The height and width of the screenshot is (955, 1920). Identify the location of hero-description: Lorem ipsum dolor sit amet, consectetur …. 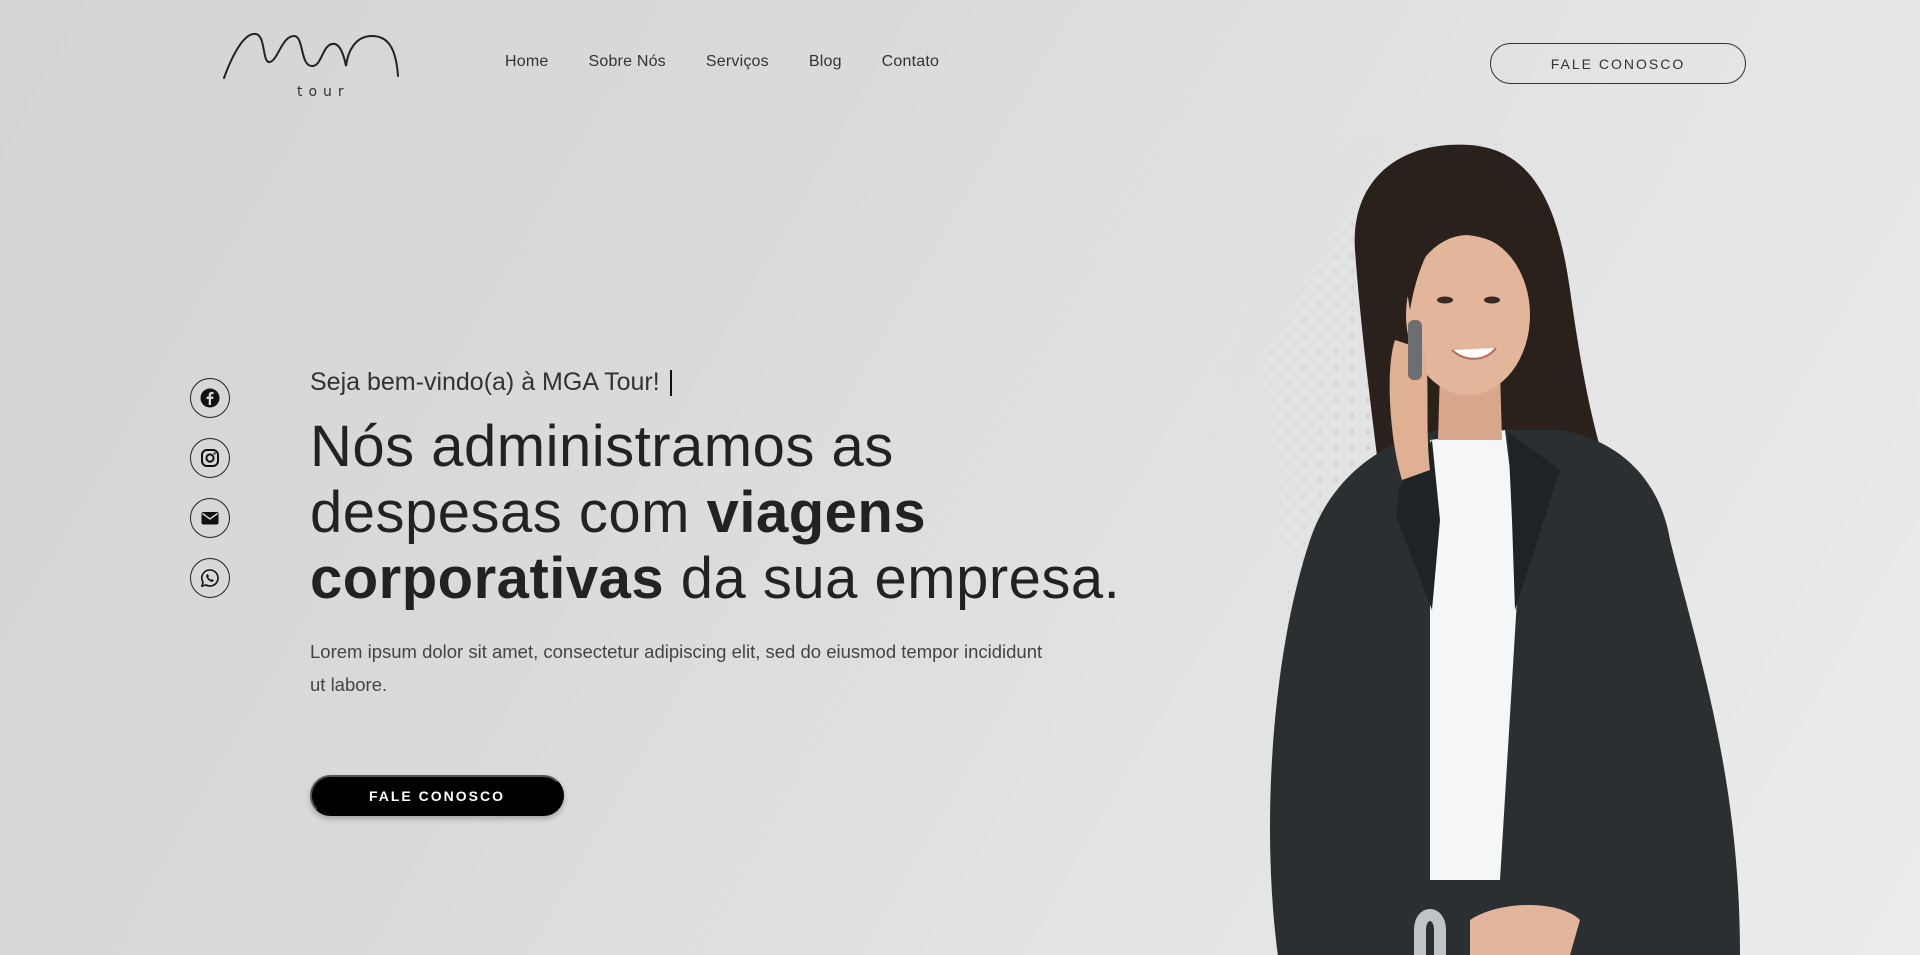
(676, 668).